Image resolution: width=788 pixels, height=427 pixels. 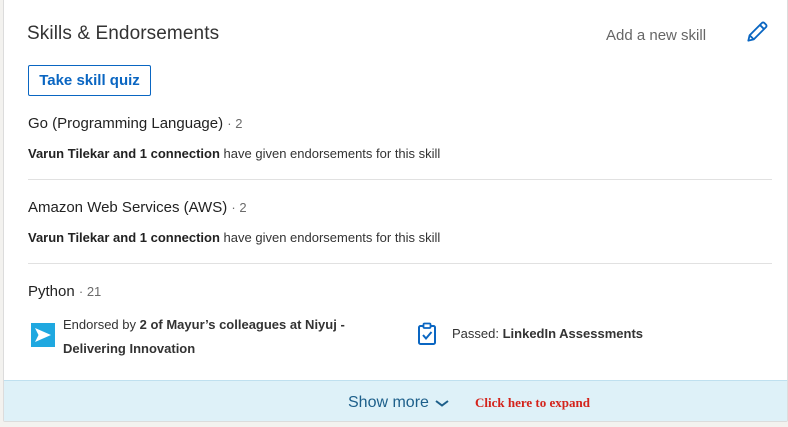 What do you see at coordinates (427, 333) in the screenshot?
I see `clipboard-check-icon` at bounding box center [427, 333].